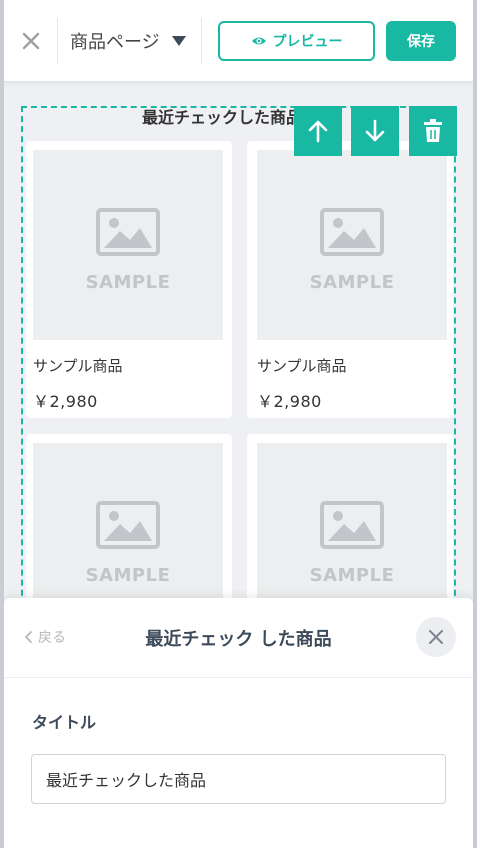  I want to click on close-editor-button, so click(31, 41).